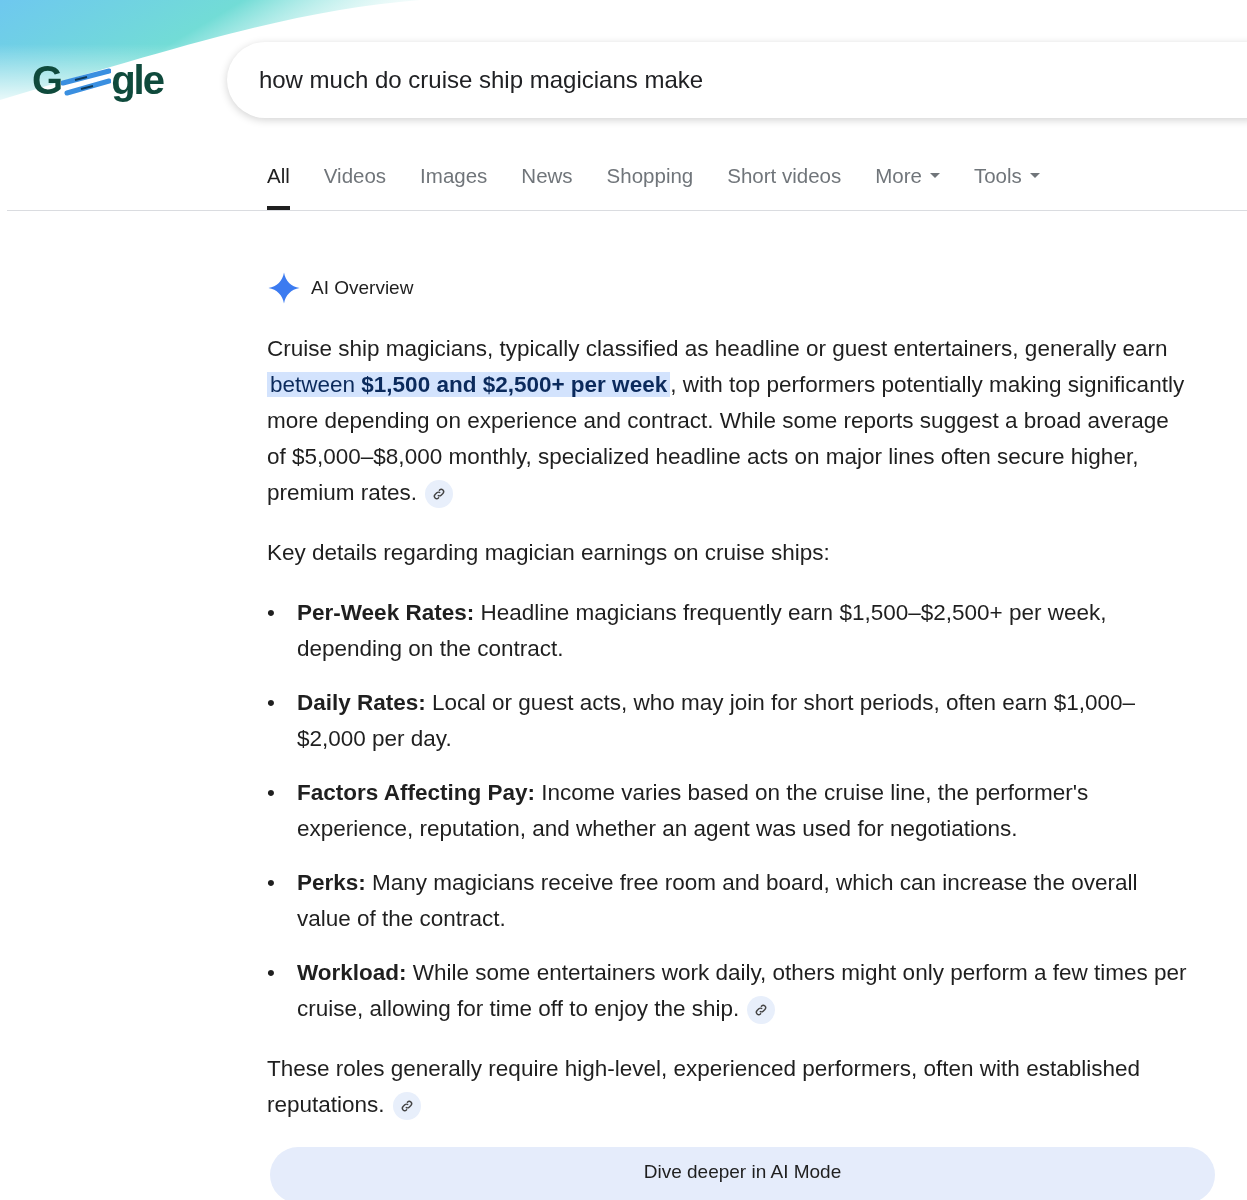 Image resolution: width=1247 pixels, height=1200 pixels. Describe the element at coordinates (469, 384) in the screenshot. I see `highlighted-answer: between $1,500 and $2,500+ per week` at that location.